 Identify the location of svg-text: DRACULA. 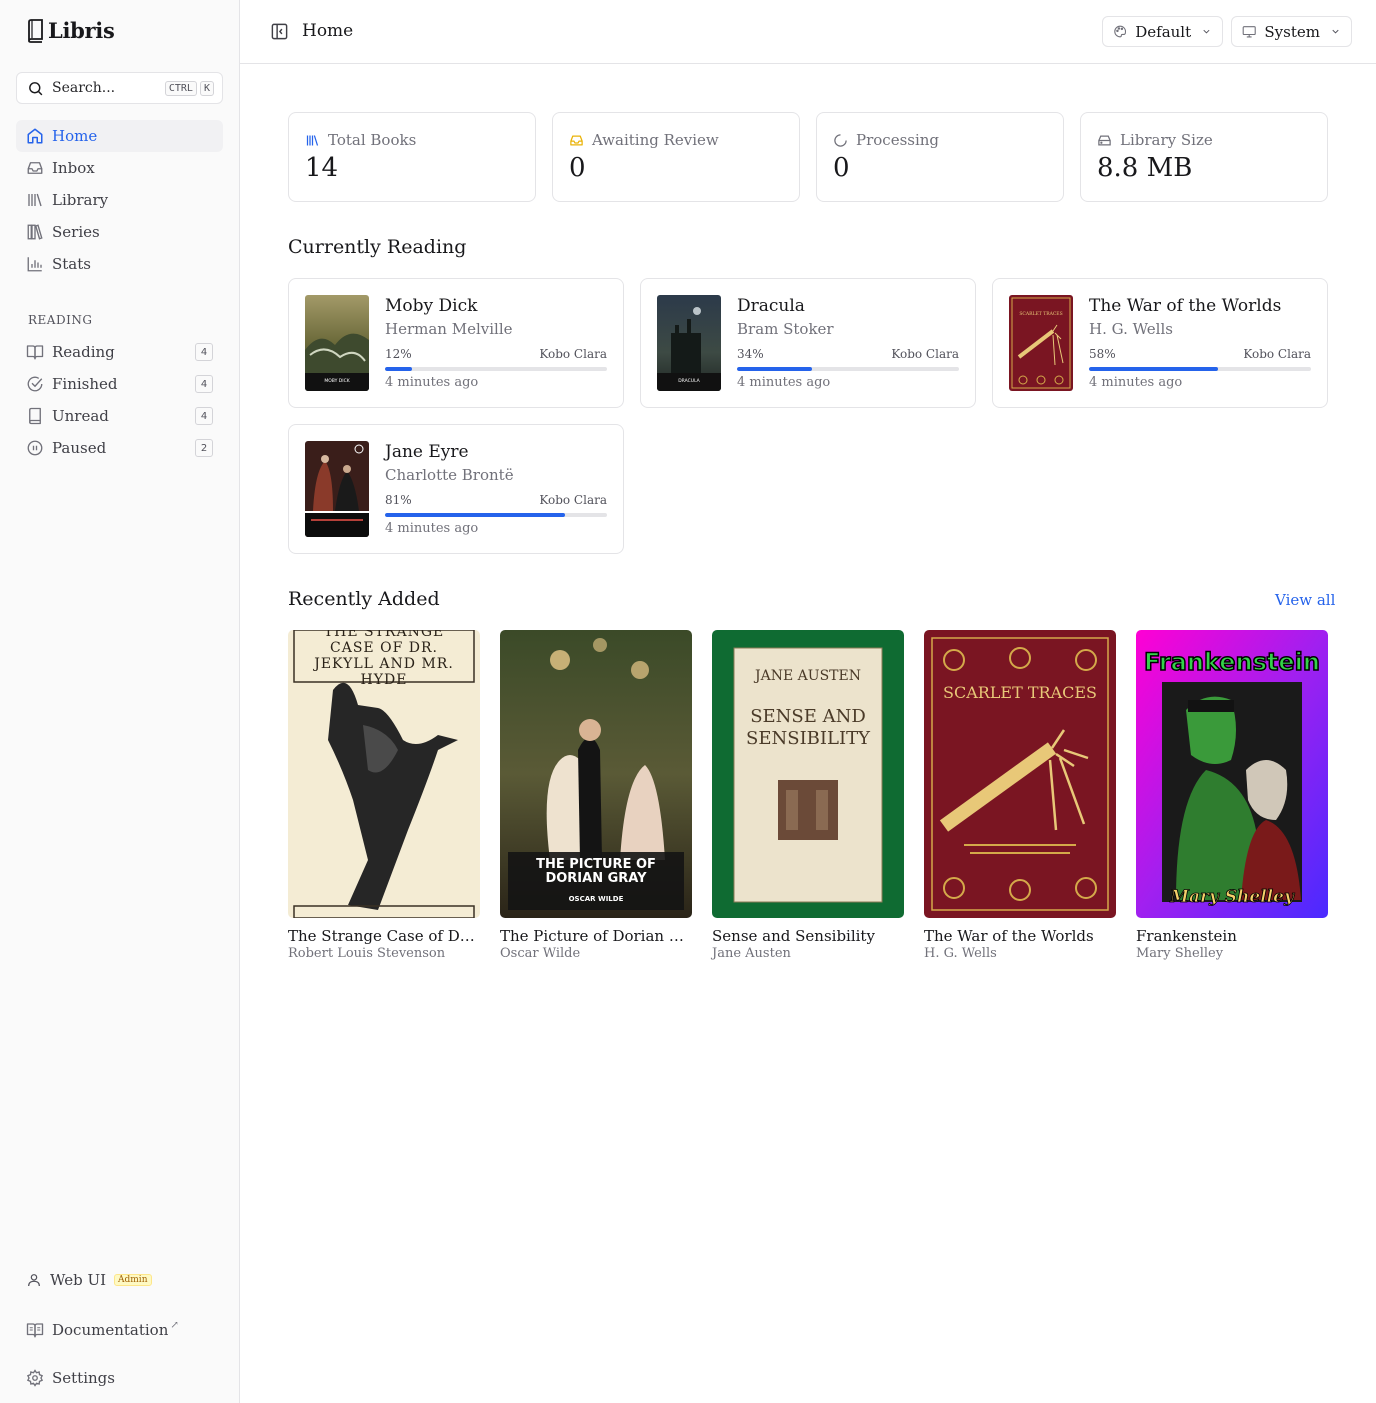
(689, 381).